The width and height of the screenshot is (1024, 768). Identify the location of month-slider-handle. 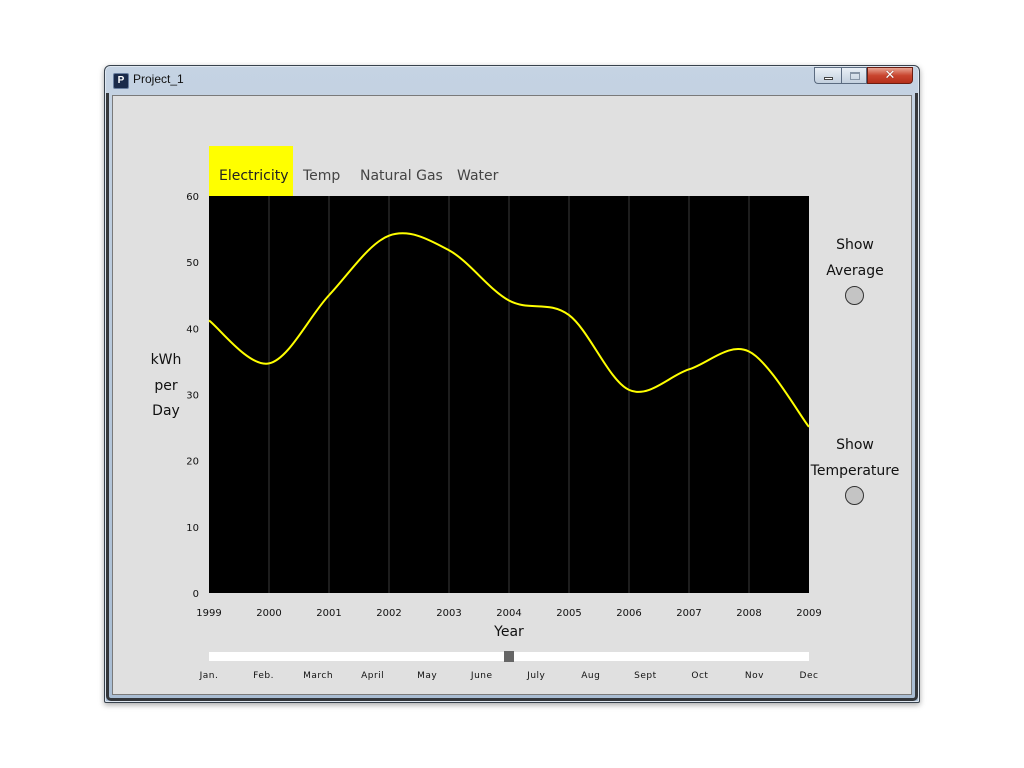
(509, 656).